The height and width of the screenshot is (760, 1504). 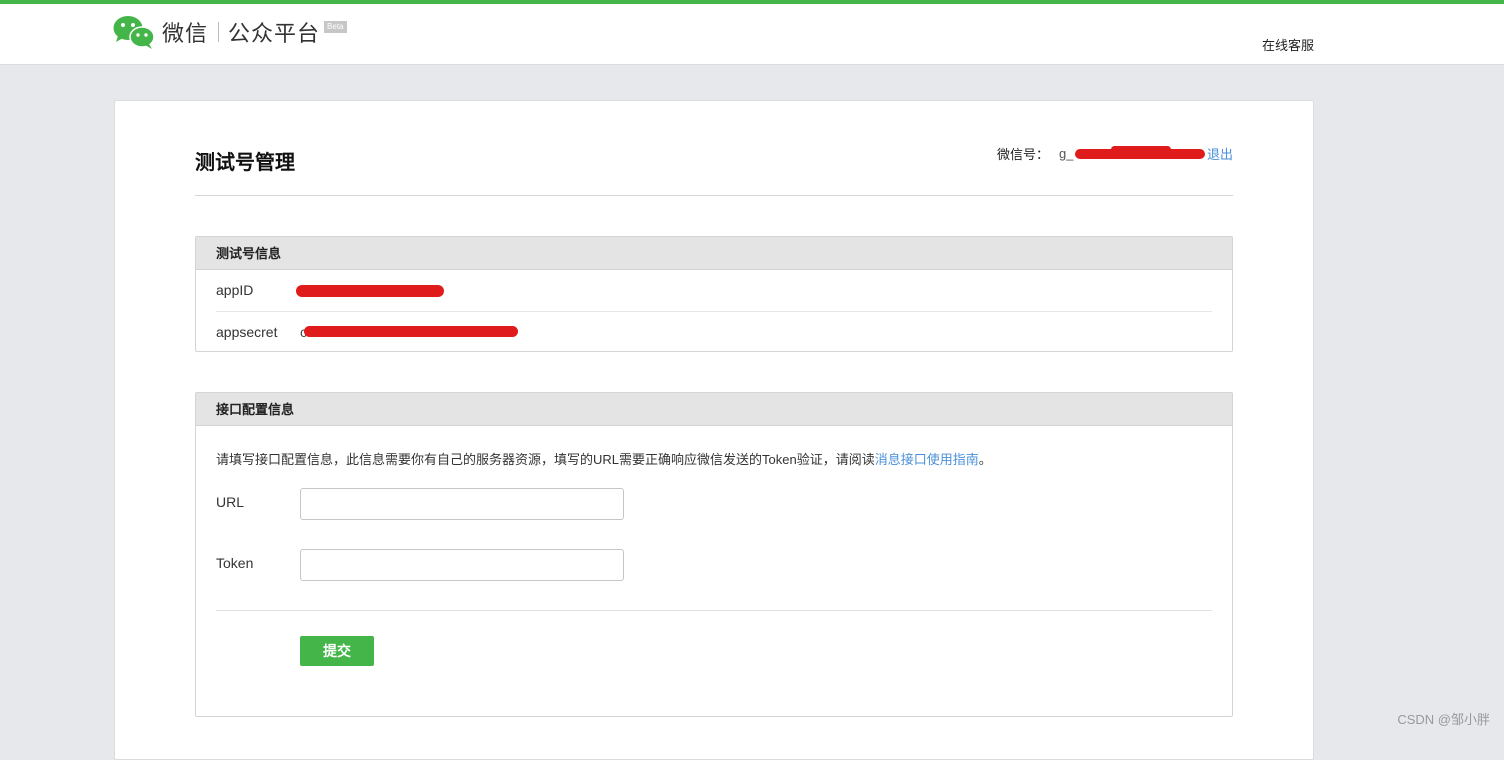 I want to click on wechat-logo-icon, so click(x=134, y=32).